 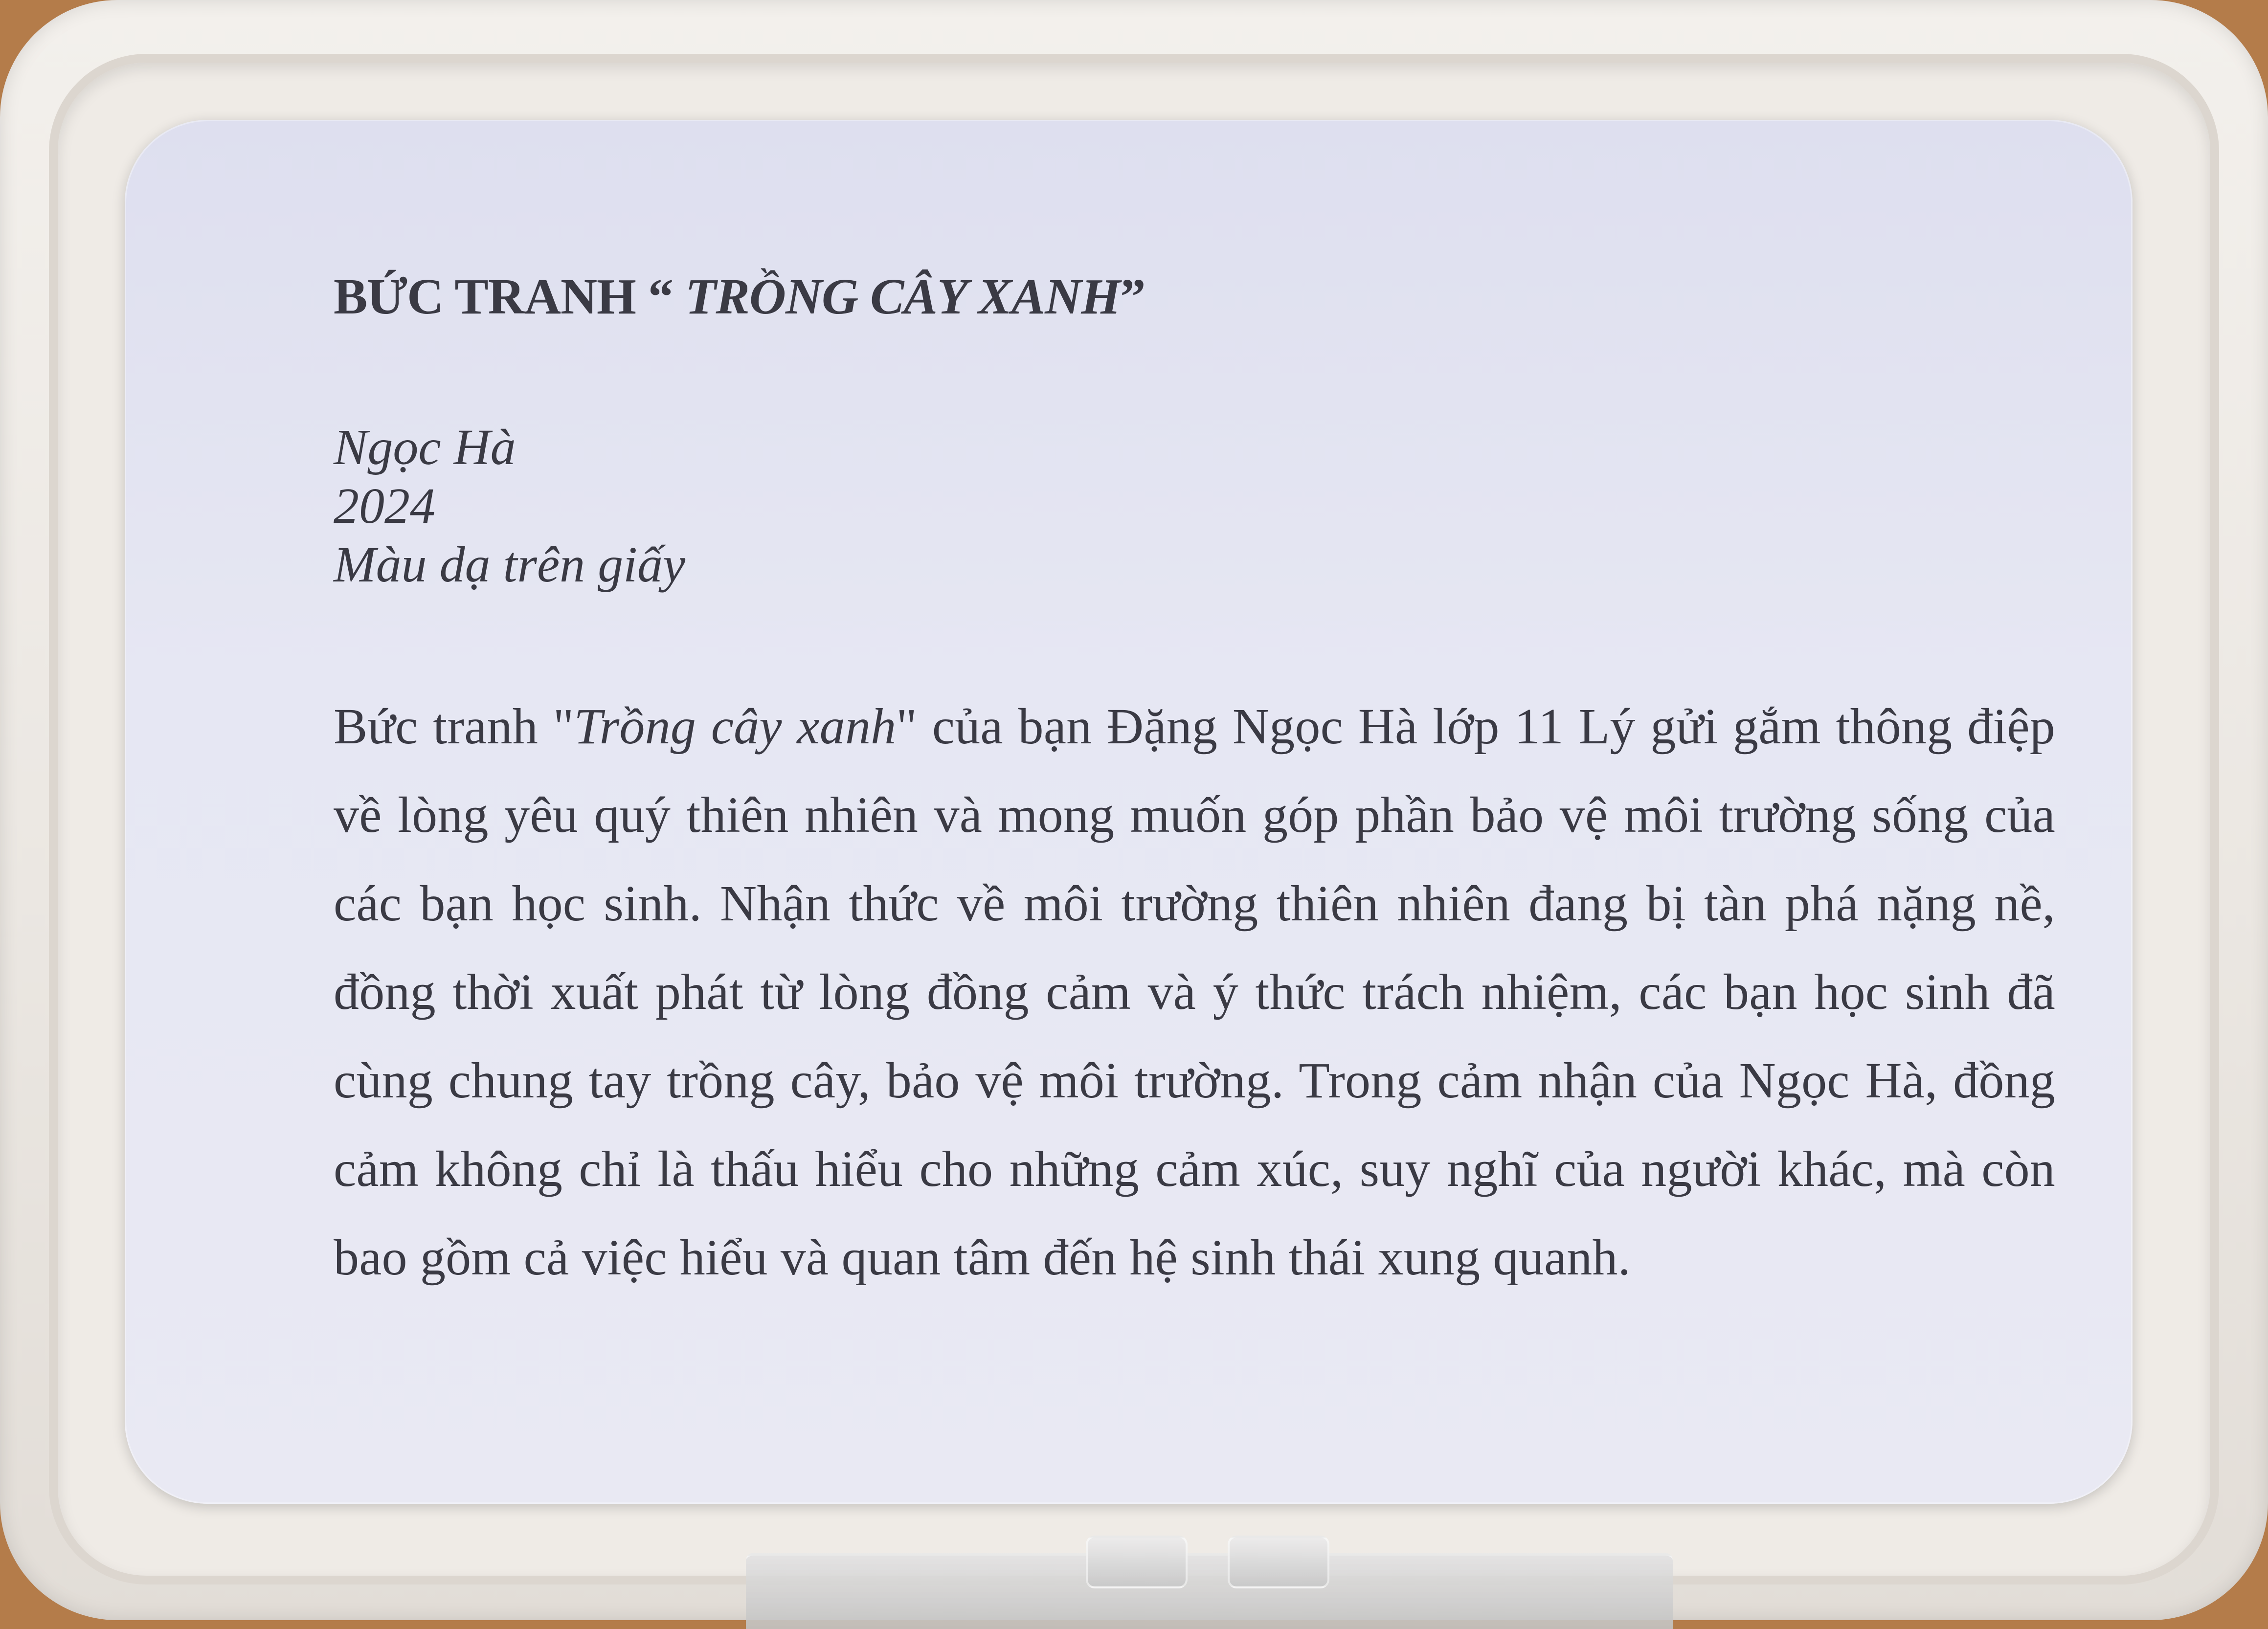 What do you see at coordinates (1195, 298) in the screenshot?
I see `artwork-title: BỨC TRANH “ TRỒNG CÂY XANH”` at bounding box center [1195, 298].